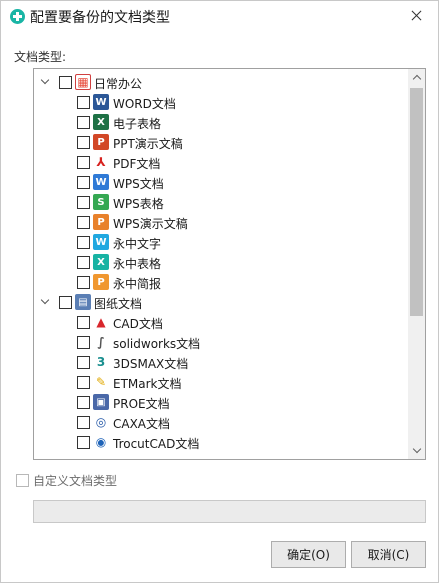  Describe the element at coordinates (221, 162) in the screenshot. I see `tree-item-row: ⅄ PDF文档` at that location.